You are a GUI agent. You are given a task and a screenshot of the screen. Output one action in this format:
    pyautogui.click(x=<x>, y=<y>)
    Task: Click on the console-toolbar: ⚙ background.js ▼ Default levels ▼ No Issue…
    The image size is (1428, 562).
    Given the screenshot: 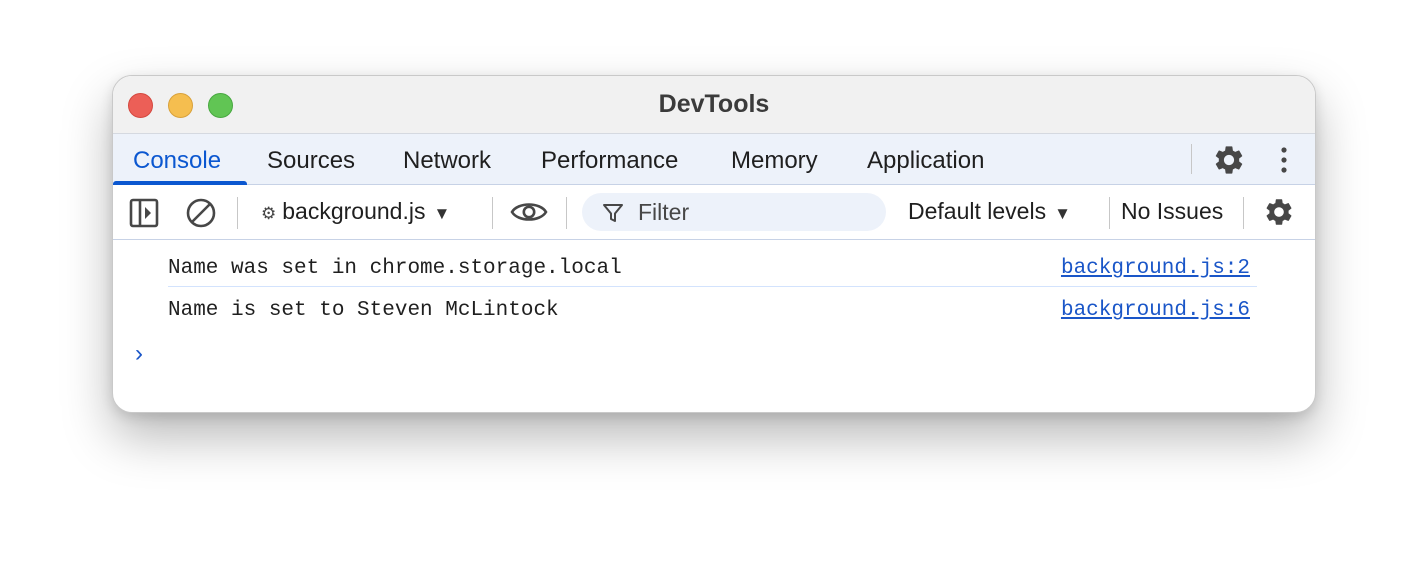 What is the action you would take?
    pyautogui.click(x=714, y=212)
    